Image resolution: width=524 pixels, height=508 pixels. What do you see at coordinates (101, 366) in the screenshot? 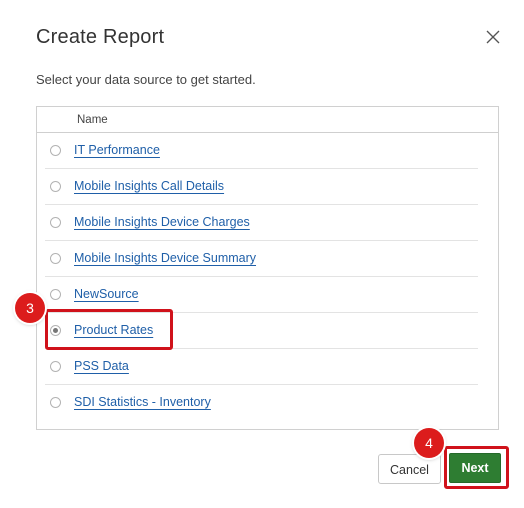
I see `data-source-link: PSS Data` at bounding box center [101, 366].